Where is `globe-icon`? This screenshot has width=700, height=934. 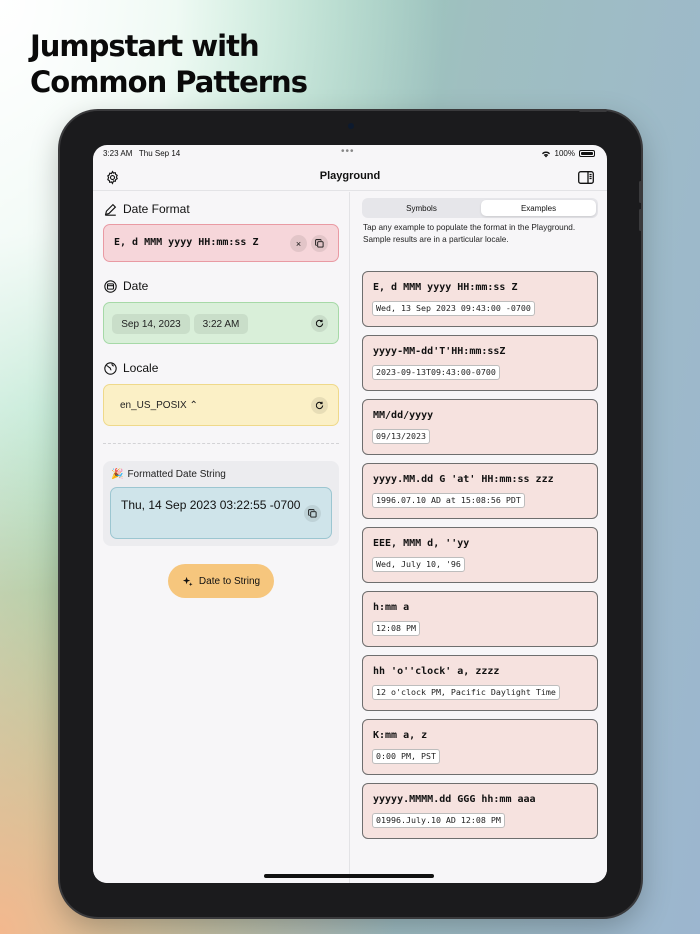
globe-icon is located at coordinates (110, 368).